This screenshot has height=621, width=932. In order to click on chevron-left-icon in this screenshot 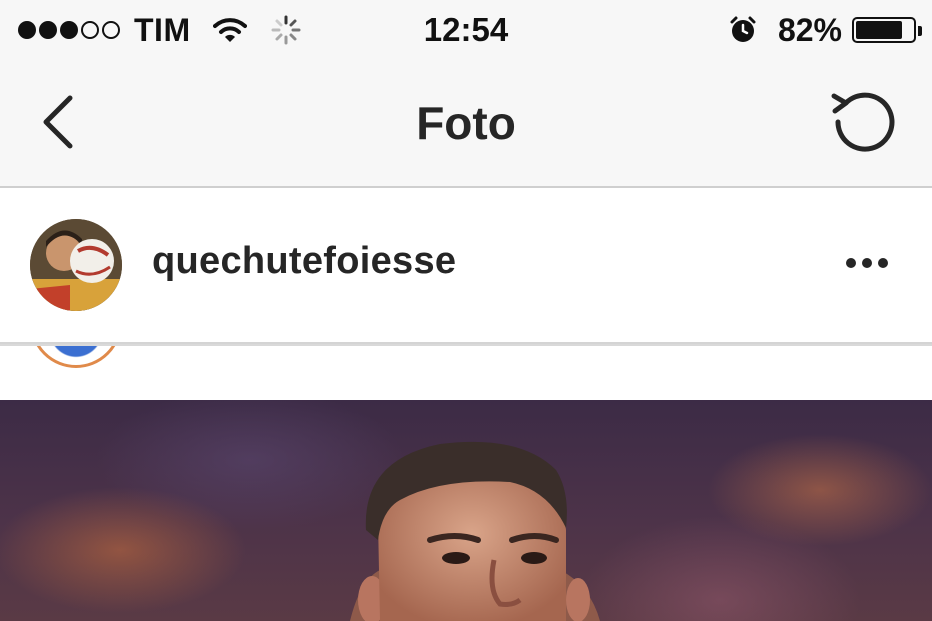, I will do `click(58, 122)`.